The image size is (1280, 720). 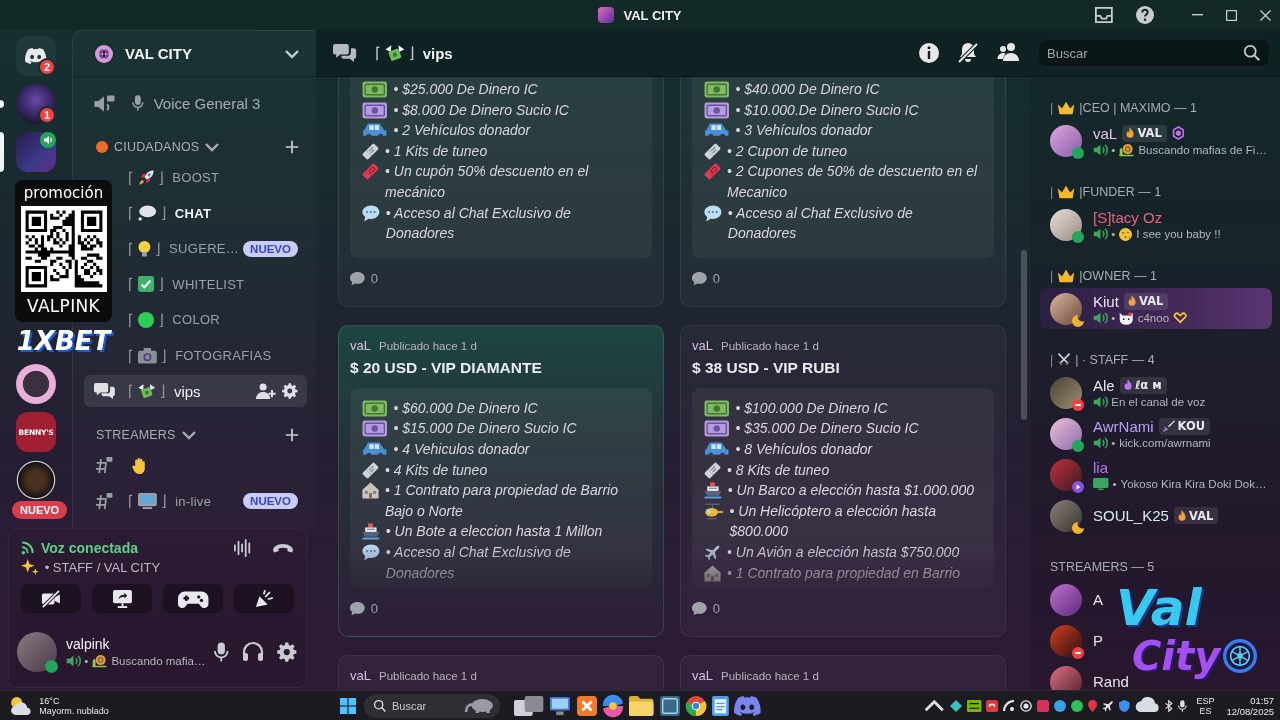 I want to click on server-header: VAL CITY, so click(x=194, y=54).